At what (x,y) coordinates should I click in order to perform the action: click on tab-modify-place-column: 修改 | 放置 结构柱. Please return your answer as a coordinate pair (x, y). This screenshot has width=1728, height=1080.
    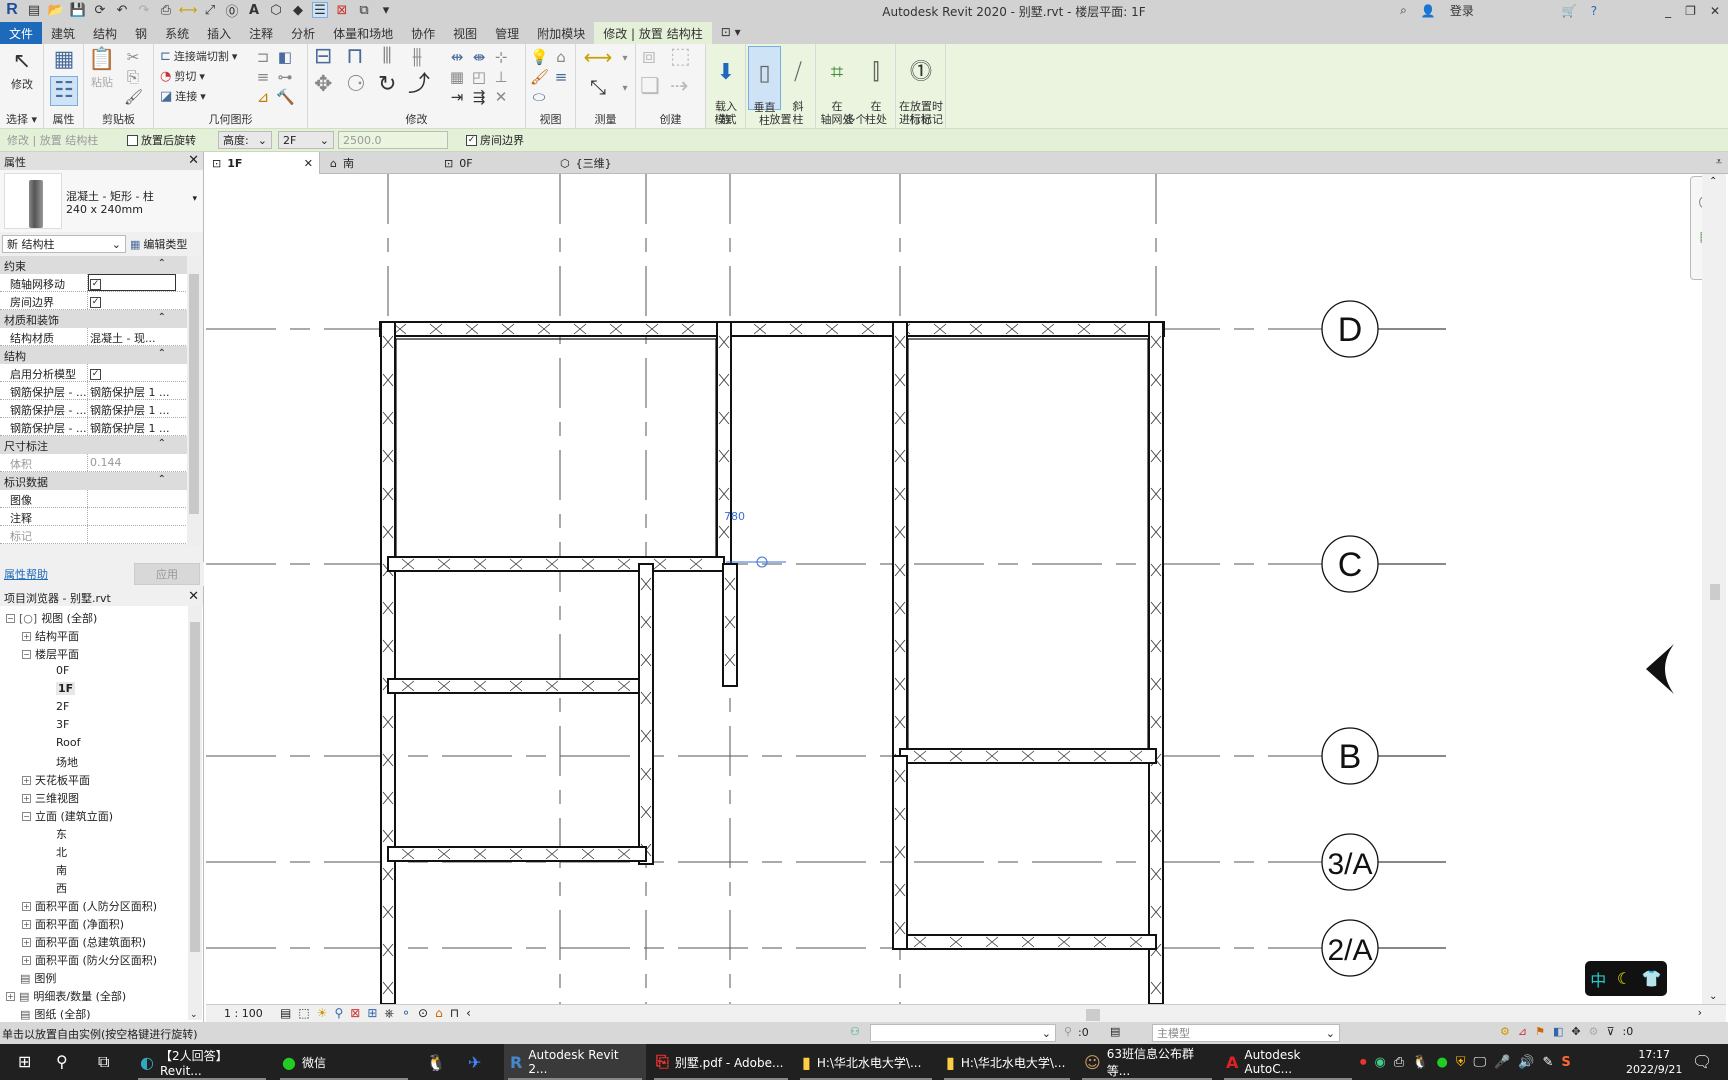
    Looking at the image, I should click on (653, 33).